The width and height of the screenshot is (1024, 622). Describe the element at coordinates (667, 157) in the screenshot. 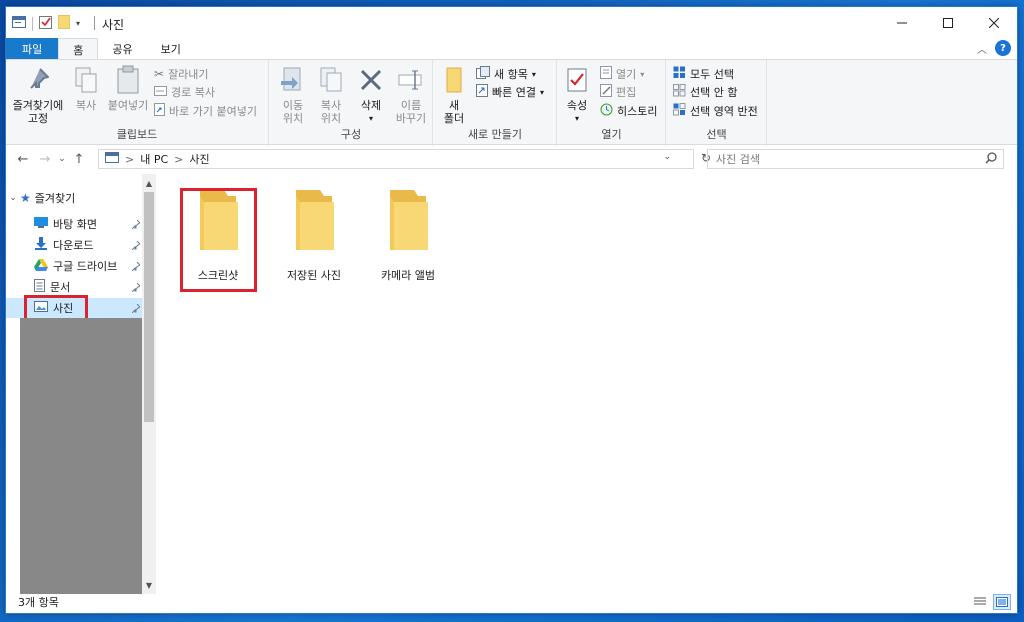

I see `address-dropdown-icon: ⌄` at that location.